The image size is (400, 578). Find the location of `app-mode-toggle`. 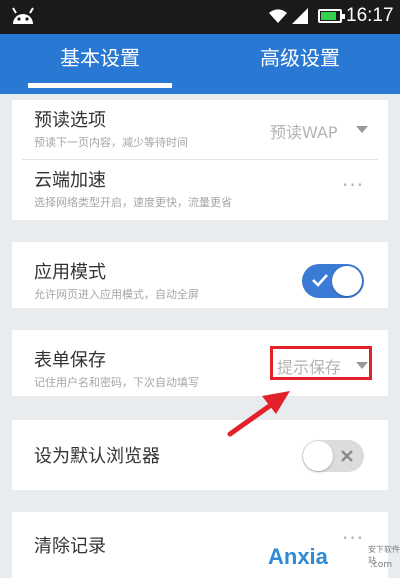

app-mode-toggle is located at coordinates (333, 281).